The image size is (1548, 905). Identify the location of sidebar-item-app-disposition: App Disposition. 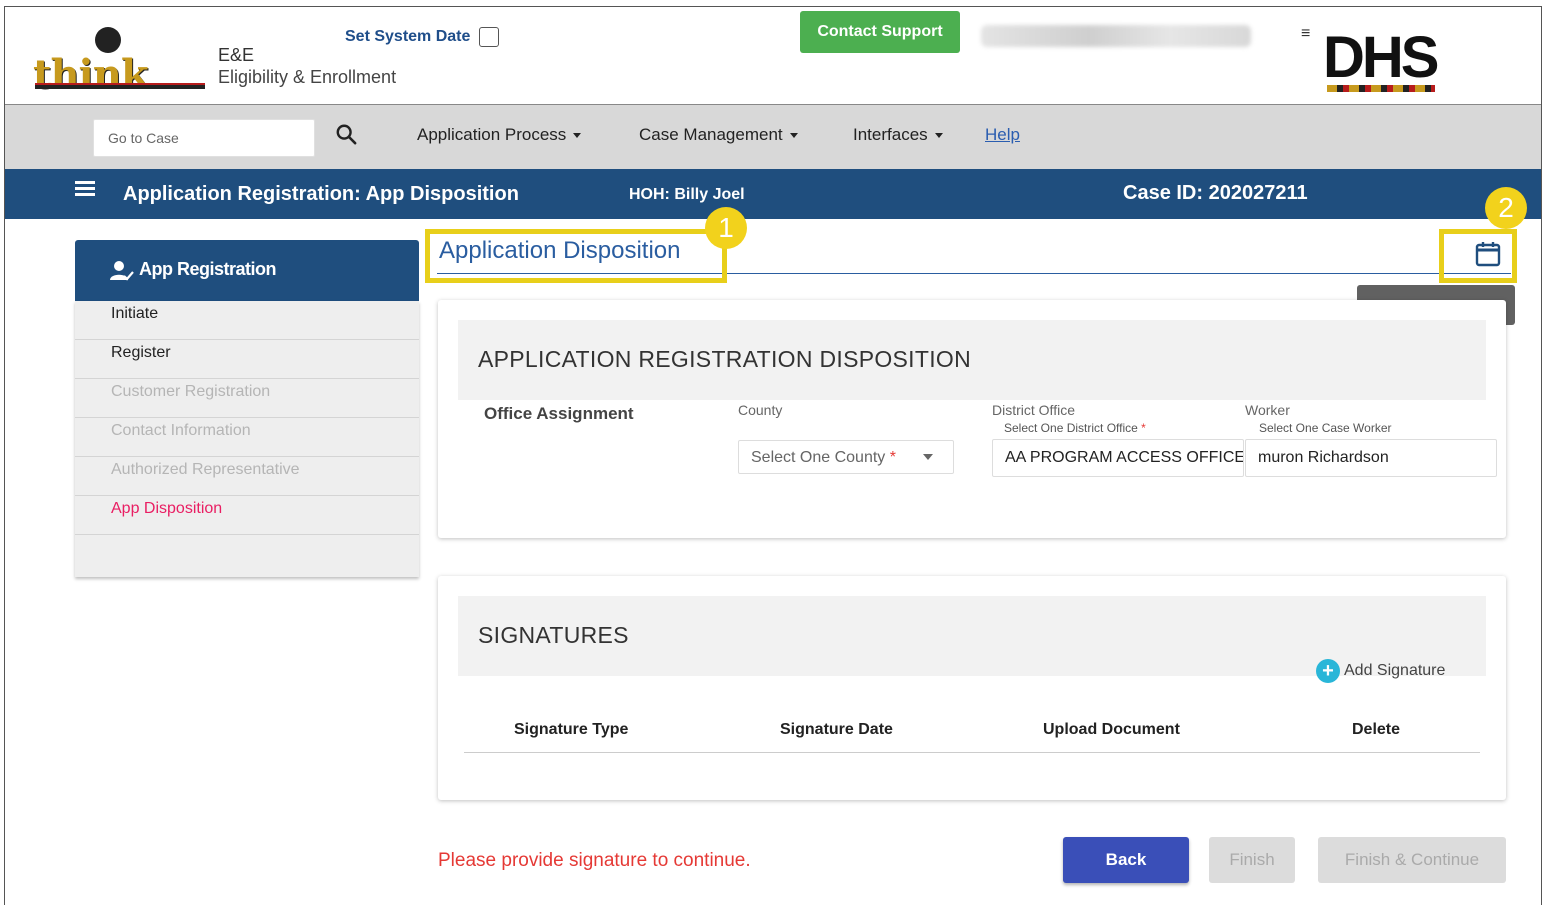
(247, 515).